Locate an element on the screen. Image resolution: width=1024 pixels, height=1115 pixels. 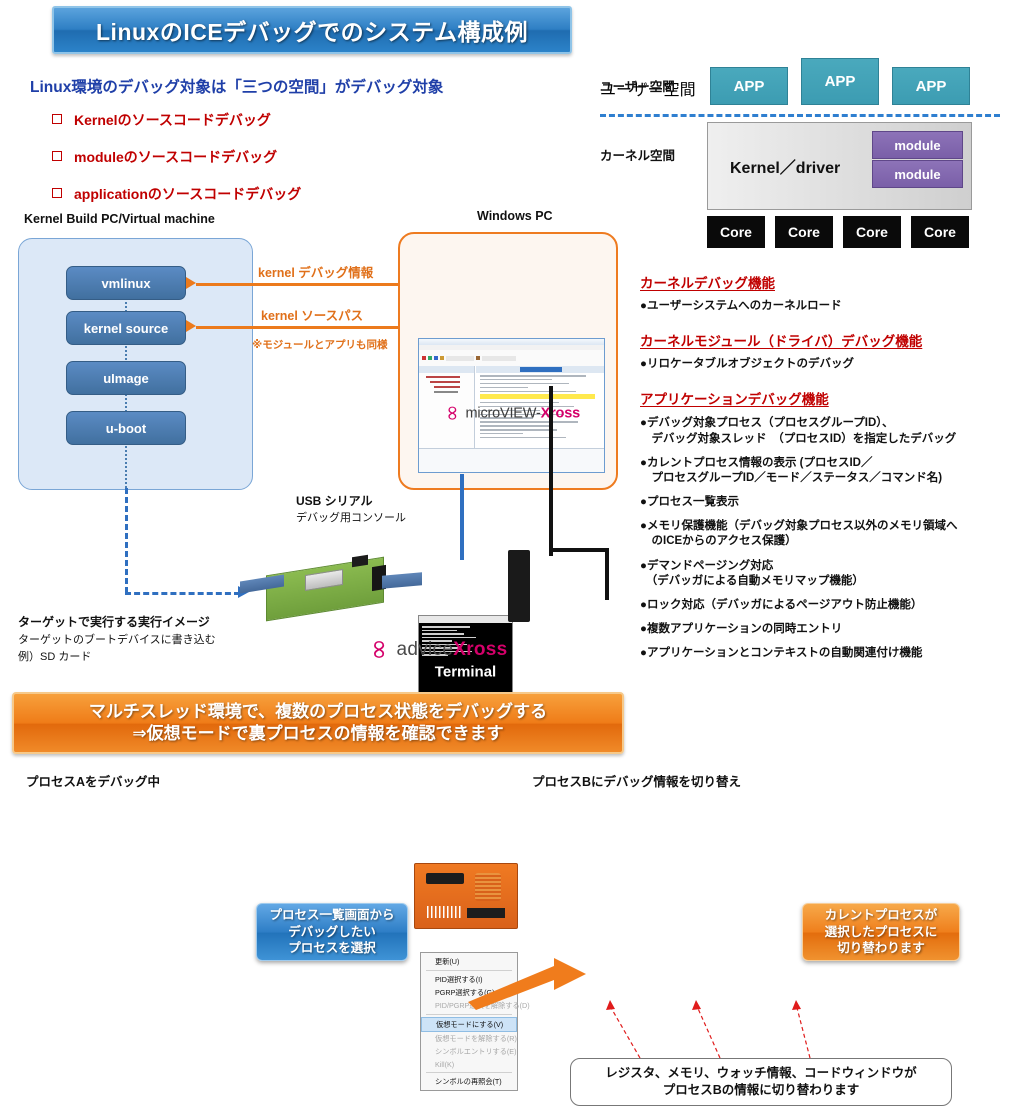
banner-line-2: ⇒仮想モードで裏プロセスの情報を確認できます is located at coordinates (318, 733).